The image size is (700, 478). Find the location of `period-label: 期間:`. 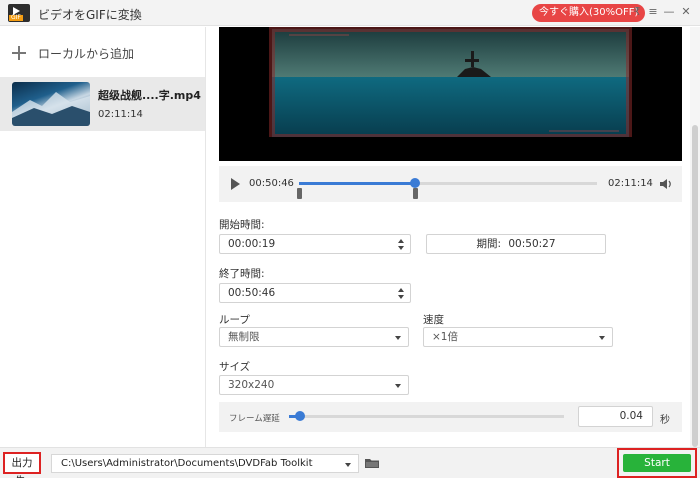

period-label: 期間: is located at coordinates (489, 244).